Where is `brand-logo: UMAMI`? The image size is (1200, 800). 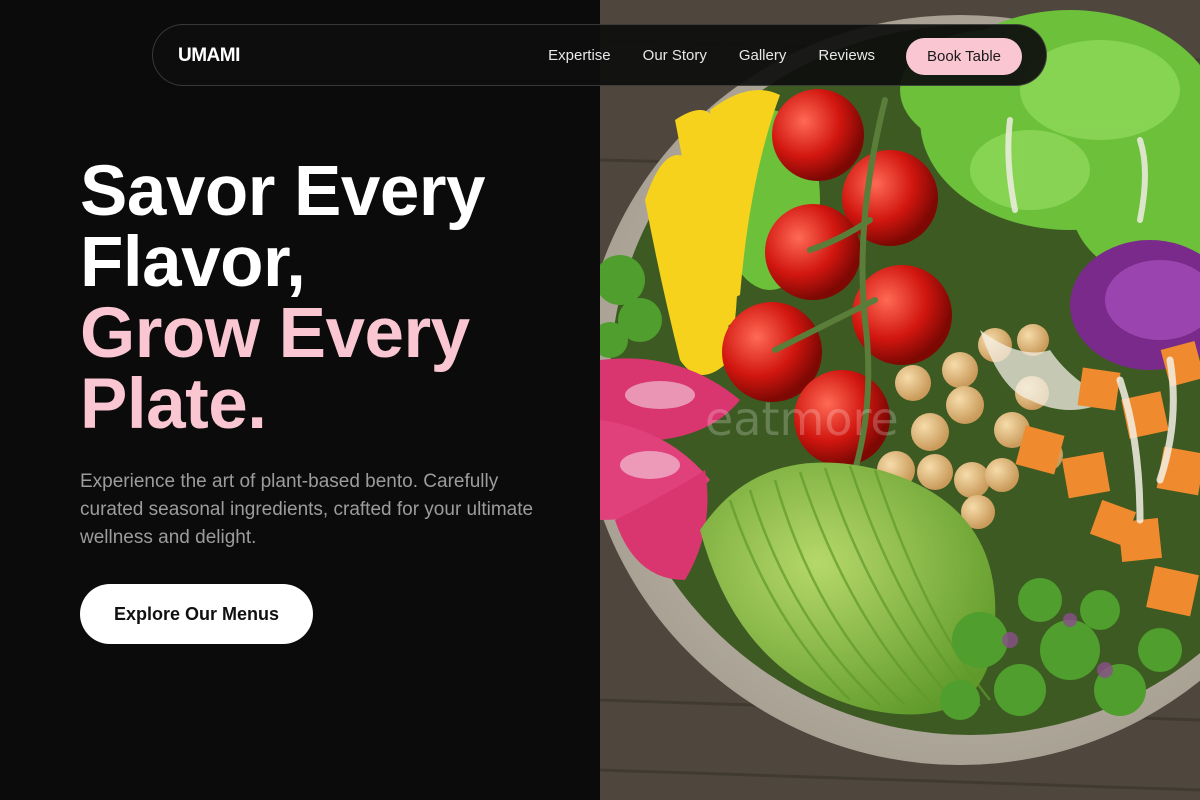 brand-logo: UMAMI is located at coordinates (209, 56).